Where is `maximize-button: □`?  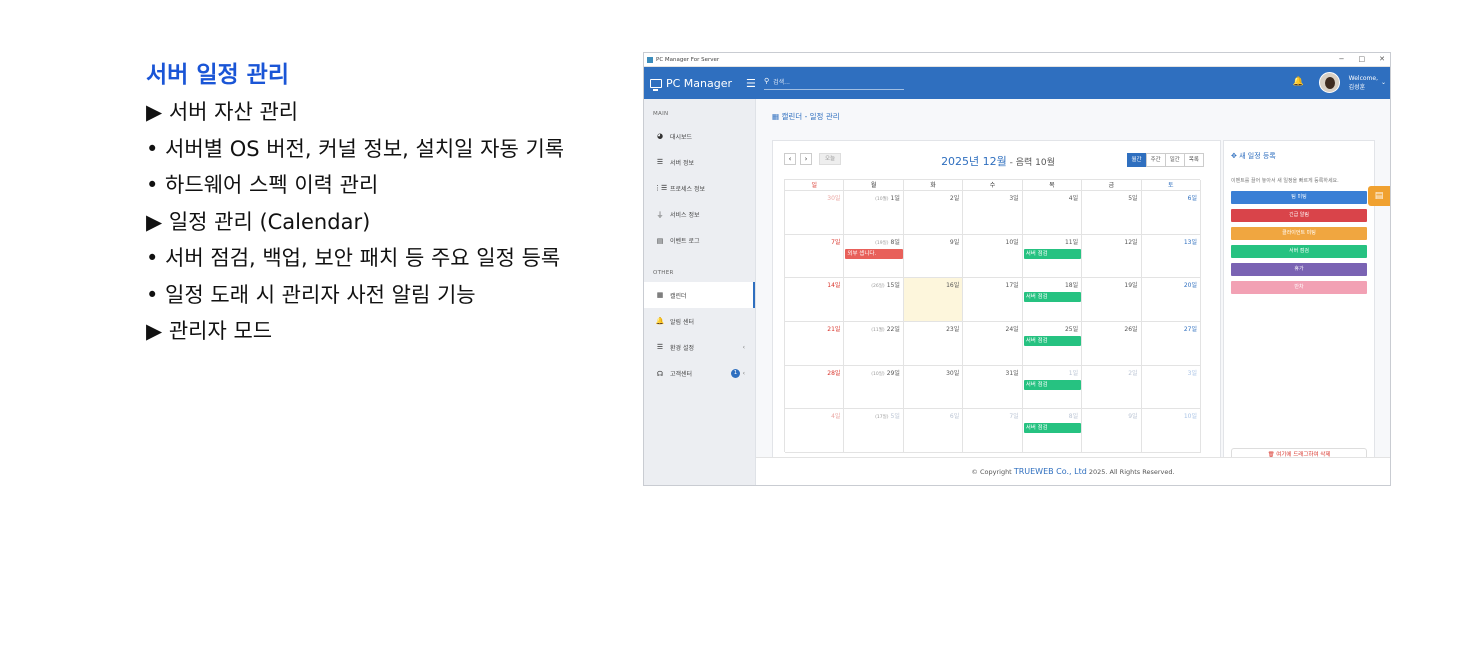
maximize-button: □ is located at coordinates (1362, 59).